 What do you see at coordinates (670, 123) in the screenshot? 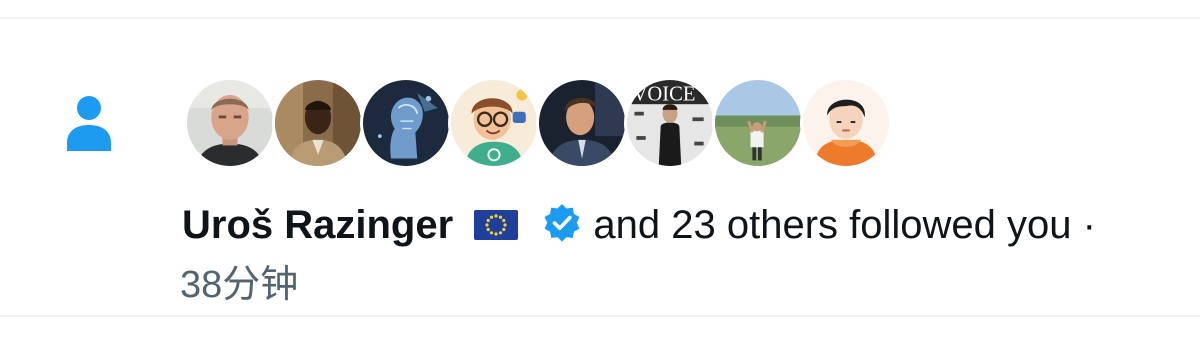
I see `avatar-6: VOICE` at bounding box center [670, 123].